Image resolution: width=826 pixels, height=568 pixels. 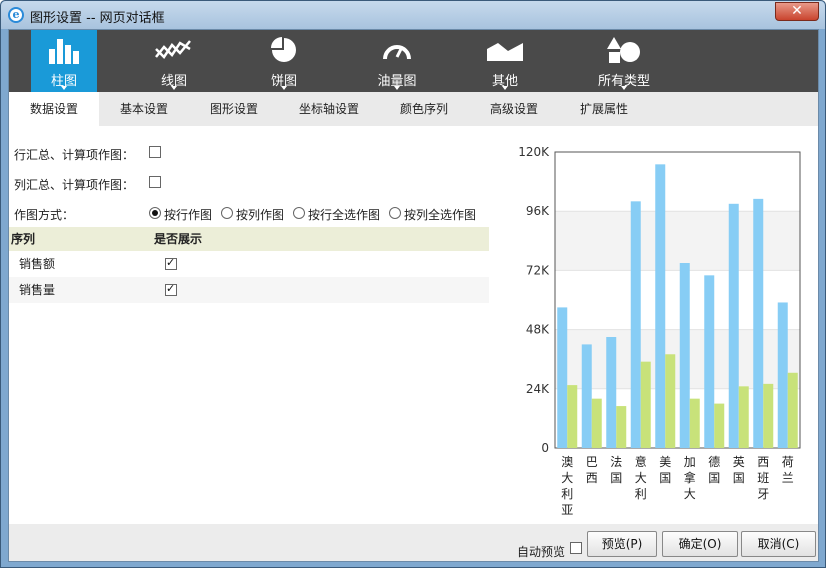 I want to click on x-tick-label: 澳, so click(x=567, y=462).